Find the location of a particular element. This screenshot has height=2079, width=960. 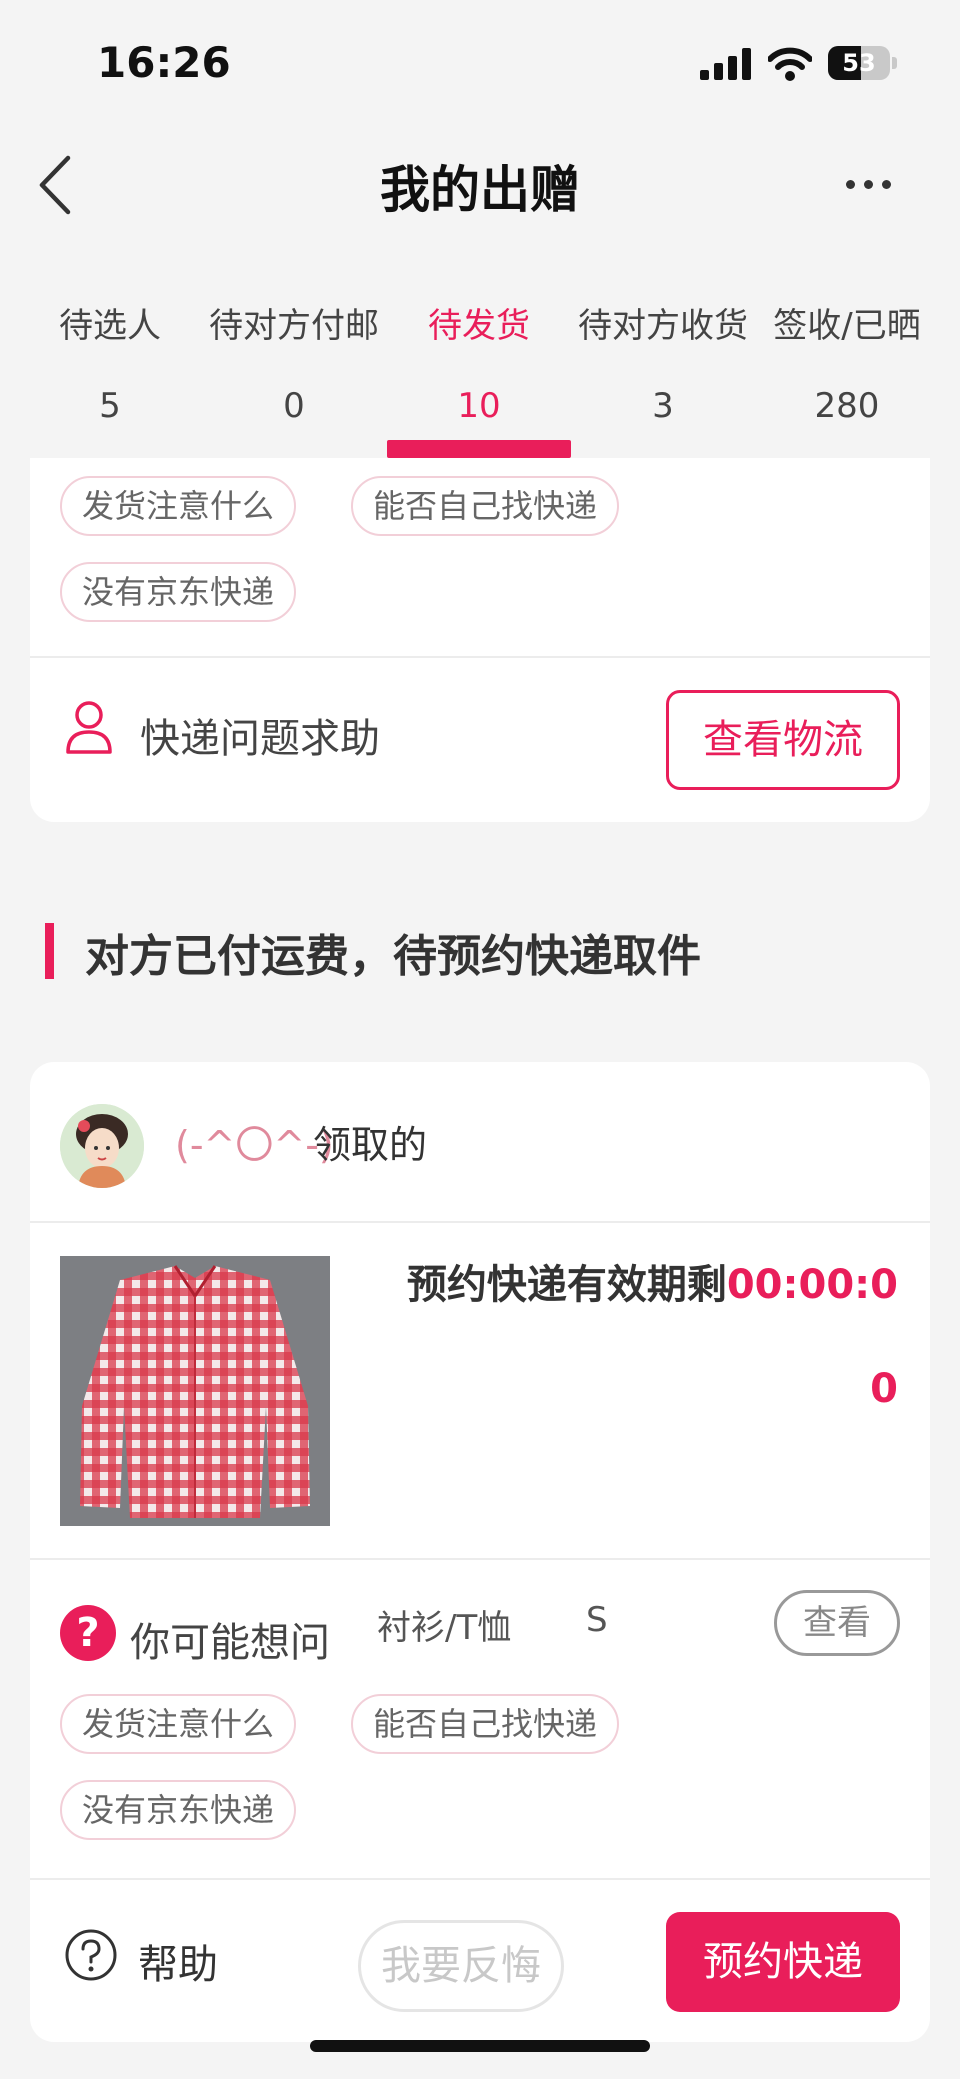

question-icon: ? is located at coordinates (88, 1633).